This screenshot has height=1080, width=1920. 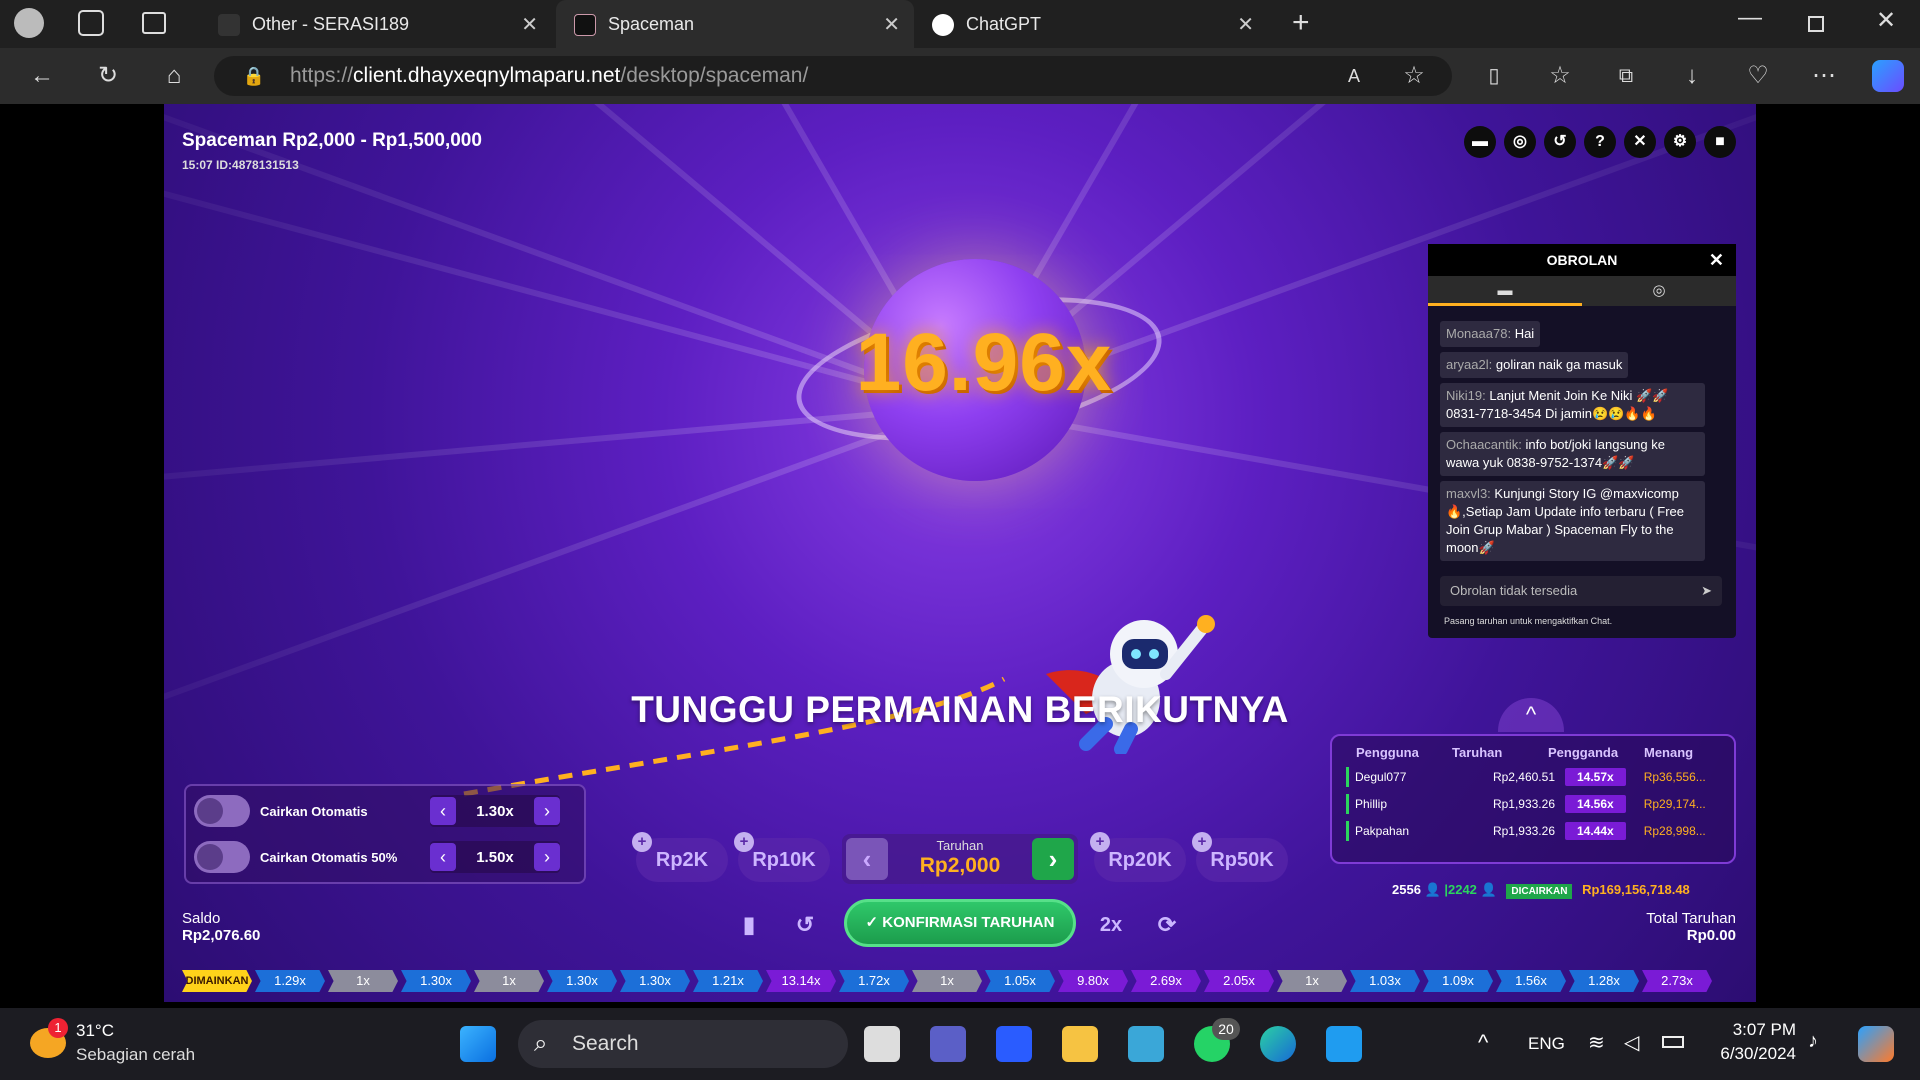 What do you see at coordinates (95, 1031) in the screenshot?
I see `weather-temp: 31°C` at bounding box center [95, 1031].